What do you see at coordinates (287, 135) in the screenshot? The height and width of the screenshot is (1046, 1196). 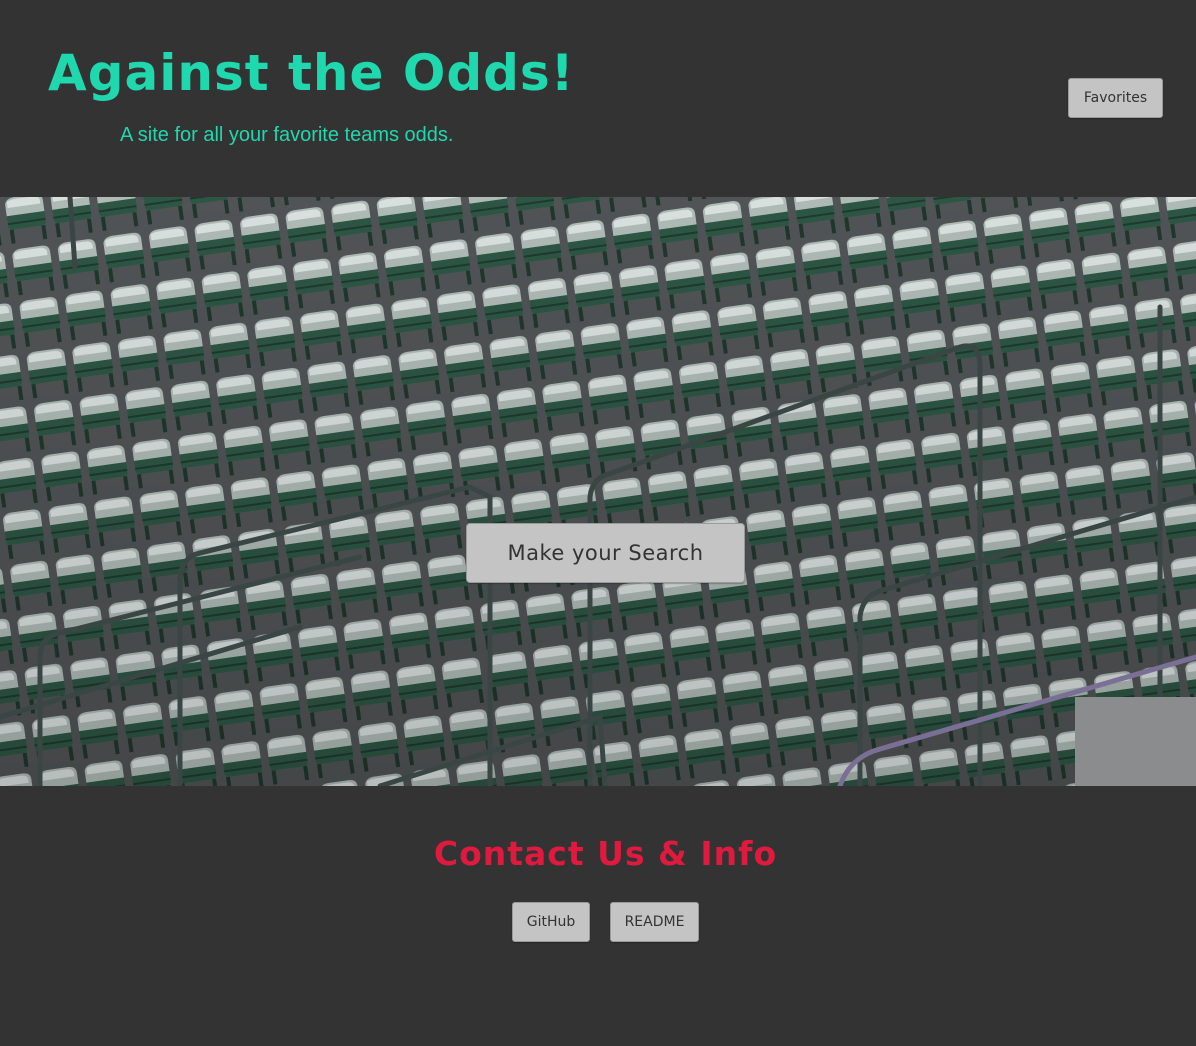 I see `site-tagline: A site for all your favorite teams odds.` at bounding box center [287, 135].